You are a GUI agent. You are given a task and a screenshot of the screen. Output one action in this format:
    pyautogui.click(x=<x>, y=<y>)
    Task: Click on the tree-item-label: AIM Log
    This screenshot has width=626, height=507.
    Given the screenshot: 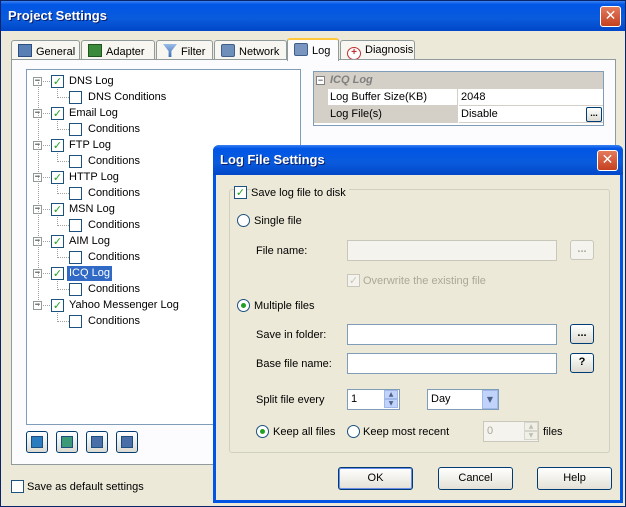 What is the action you would take?
    pyautogui.click(x=89, y=241)
    